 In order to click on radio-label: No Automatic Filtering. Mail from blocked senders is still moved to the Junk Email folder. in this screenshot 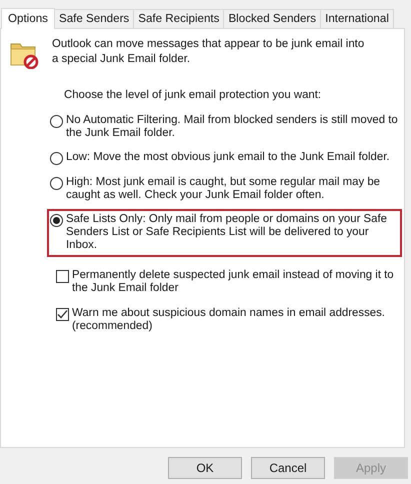, I will do `click(232, 127)`.